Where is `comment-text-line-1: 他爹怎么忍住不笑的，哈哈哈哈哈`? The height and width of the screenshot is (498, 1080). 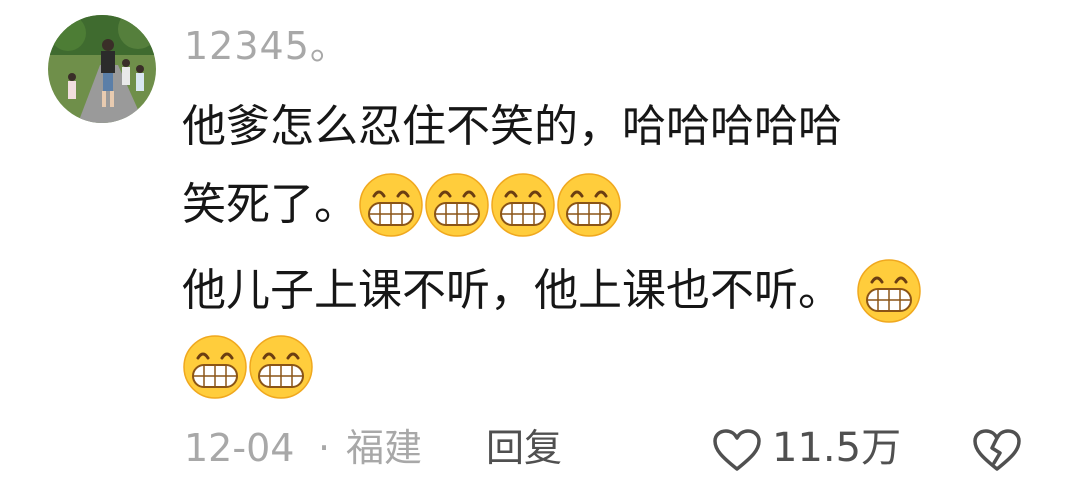 comment-text-line-1: 他爹怎么忍住不笑的，哈哈哈哈哈 is located at coordinates (512, 127).